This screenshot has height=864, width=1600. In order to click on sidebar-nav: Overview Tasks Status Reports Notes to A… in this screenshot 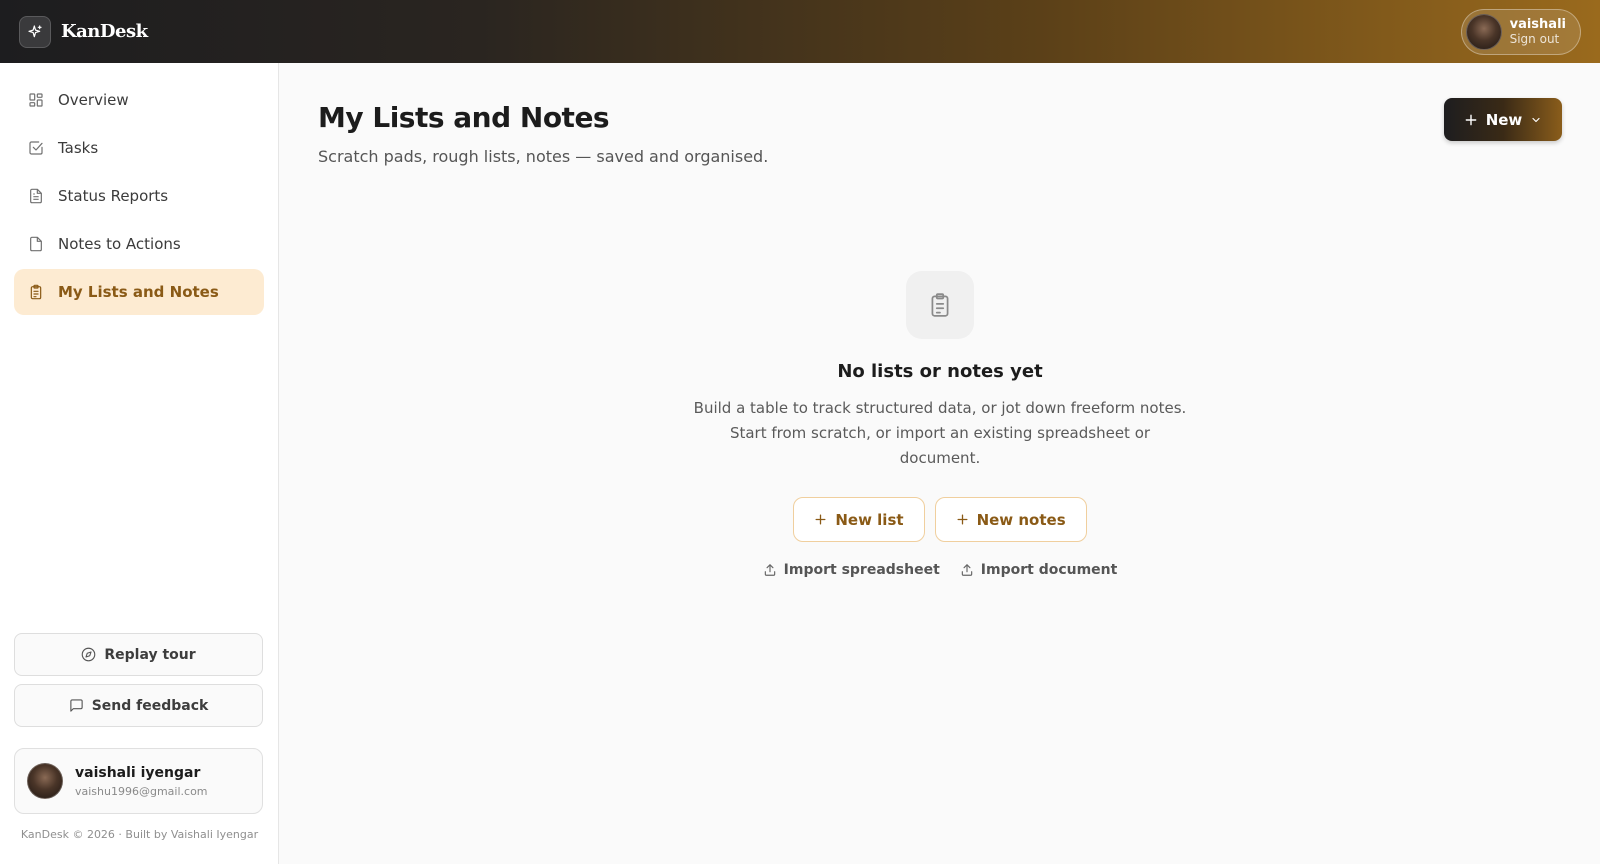, I will do `click(139, 189)`.